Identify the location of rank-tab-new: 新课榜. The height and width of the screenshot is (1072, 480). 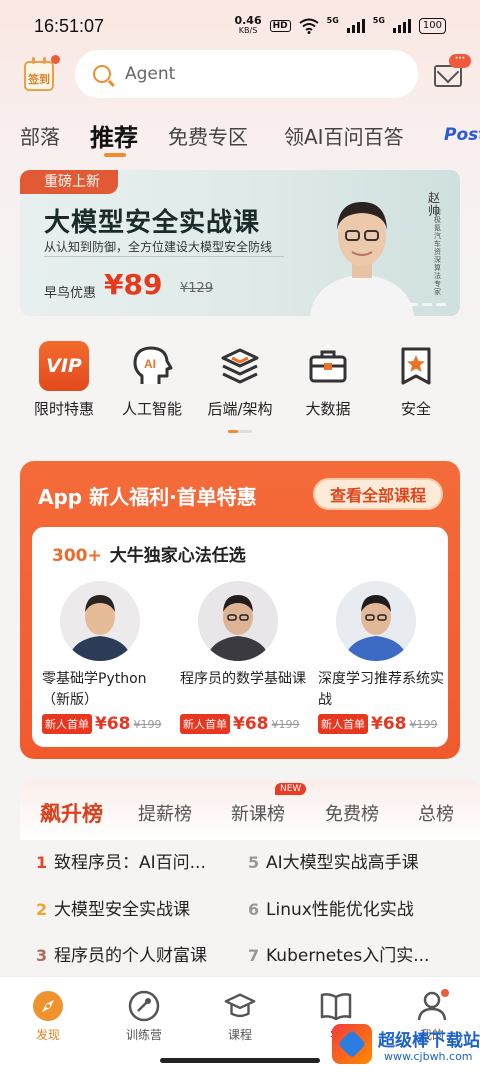
(258, 813).